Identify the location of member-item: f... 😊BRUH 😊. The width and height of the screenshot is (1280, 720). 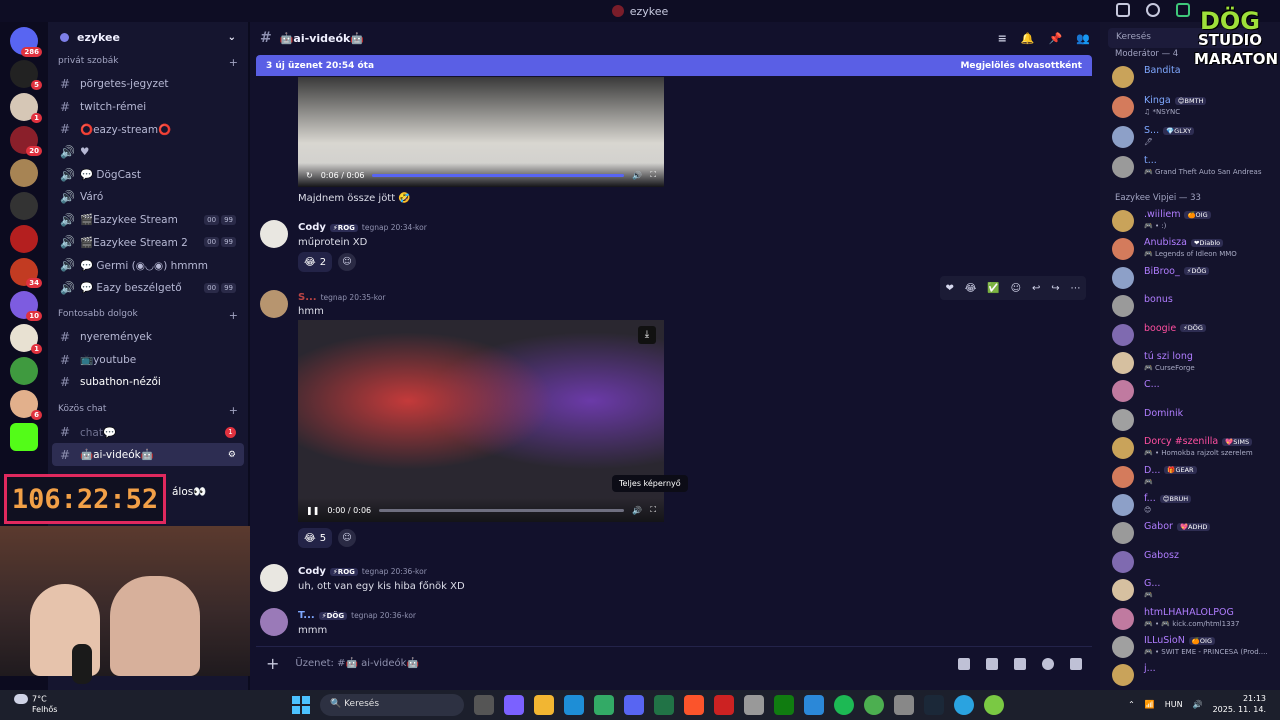
(1194, 505).